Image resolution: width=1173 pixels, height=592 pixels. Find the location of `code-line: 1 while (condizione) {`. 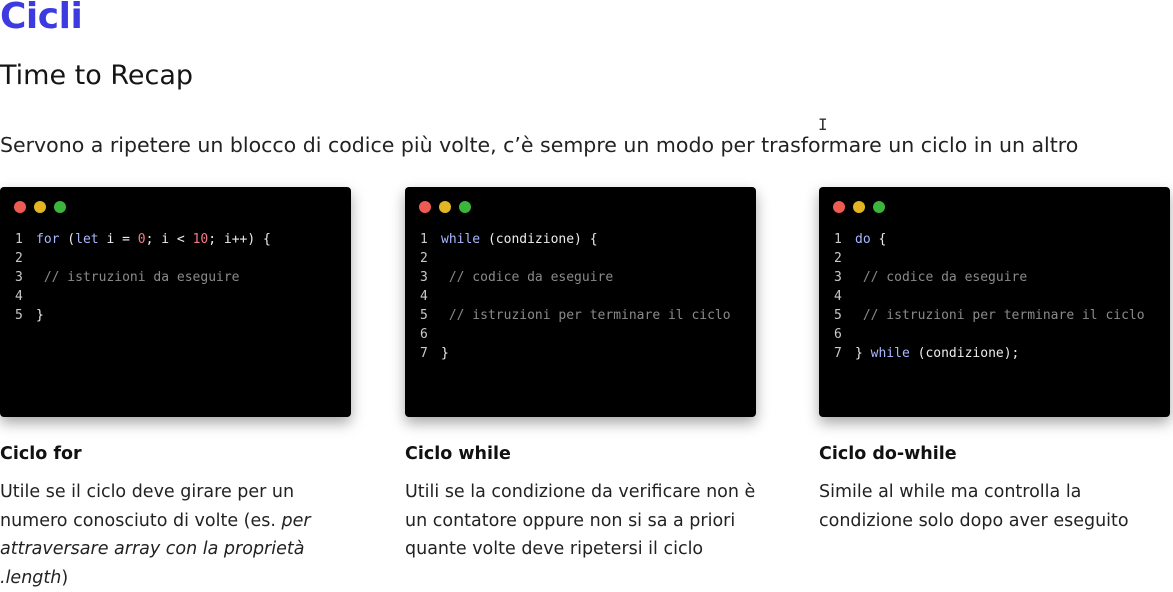

code-line: 1 while (condizione) { is located at coordinates (585, 239).